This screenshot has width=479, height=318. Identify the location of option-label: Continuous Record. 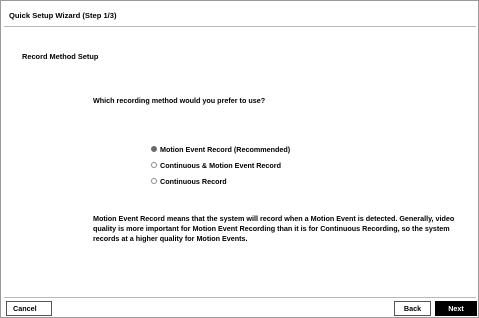
(193, 181).